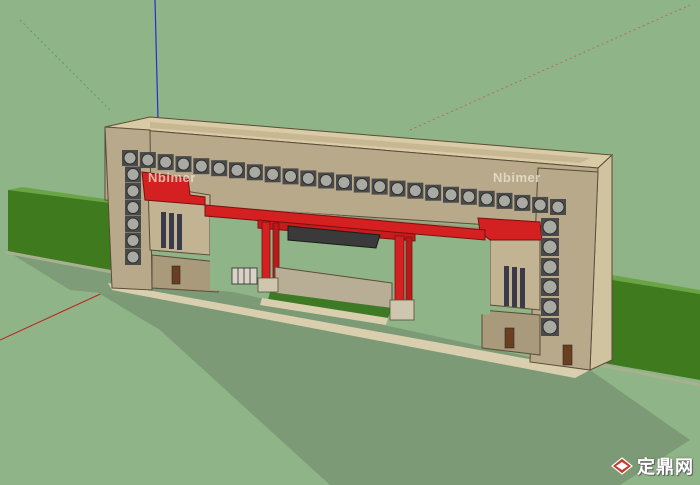  Describe the element at coordinates (244, 276) in the screenshot. I see `fence-gate` at that location.